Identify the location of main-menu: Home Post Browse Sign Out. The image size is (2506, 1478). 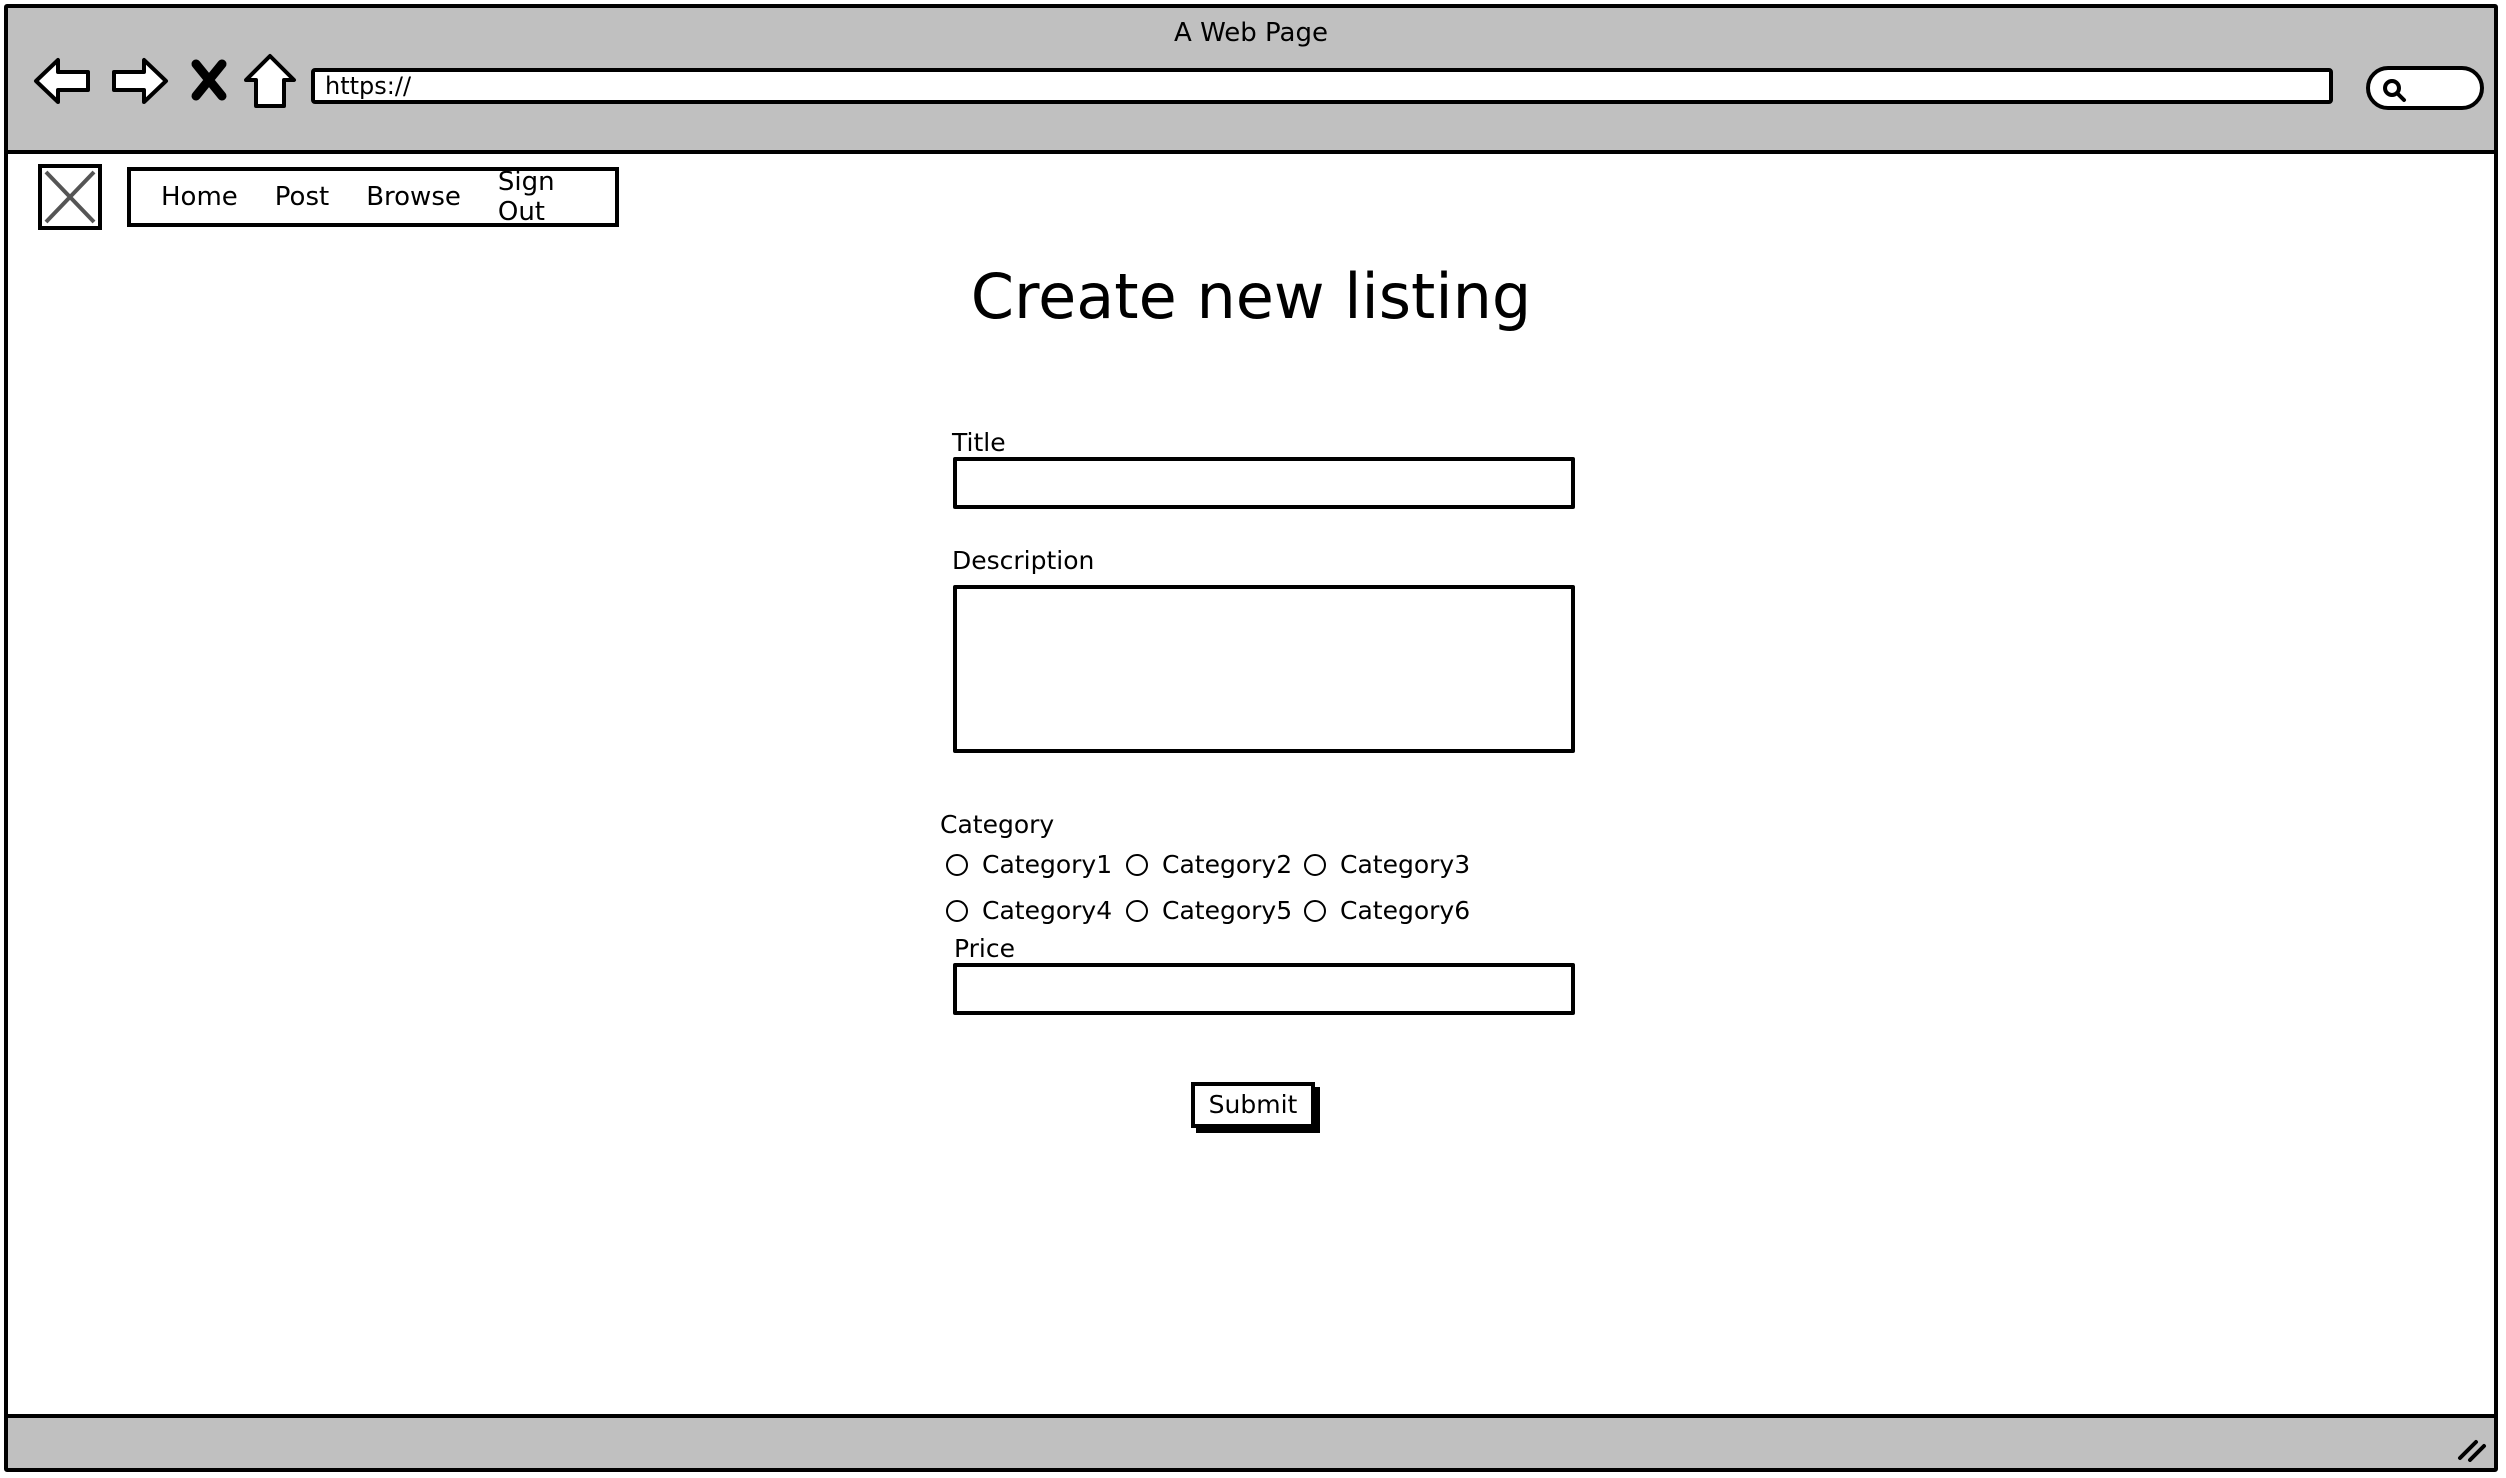
(373, 197).